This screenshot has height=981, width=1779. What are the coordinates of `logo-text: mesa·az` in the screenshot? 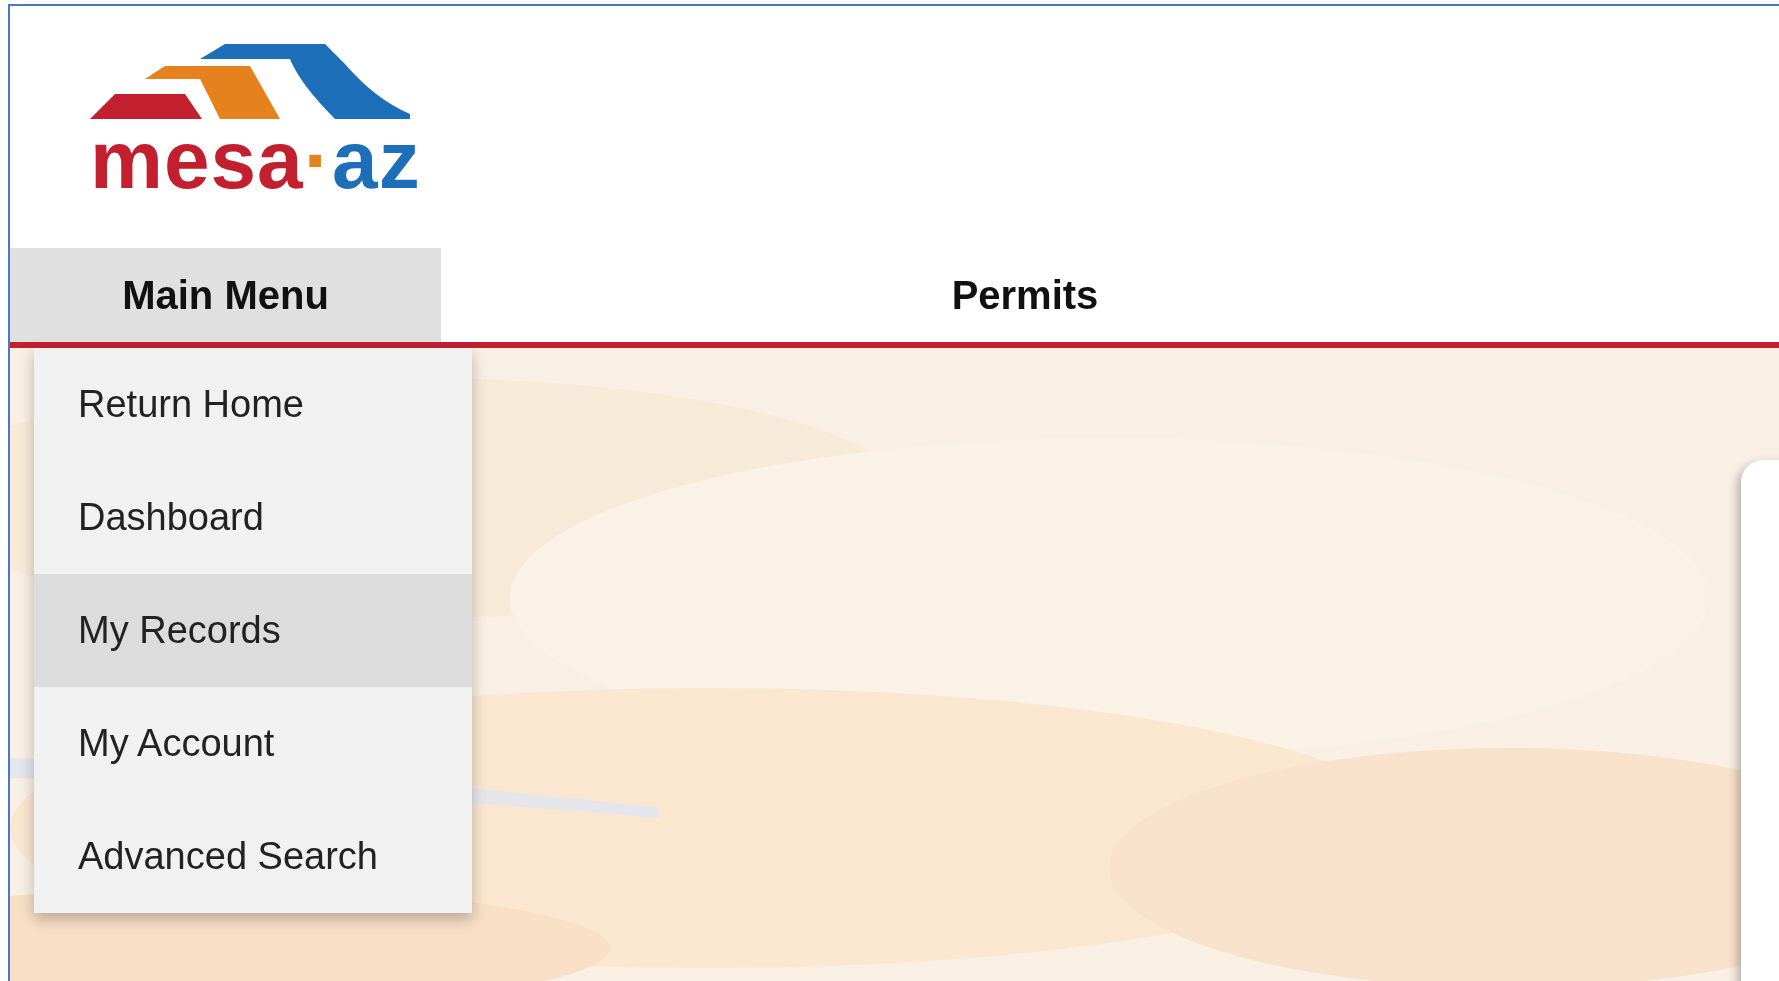 It's located at (256, 160).